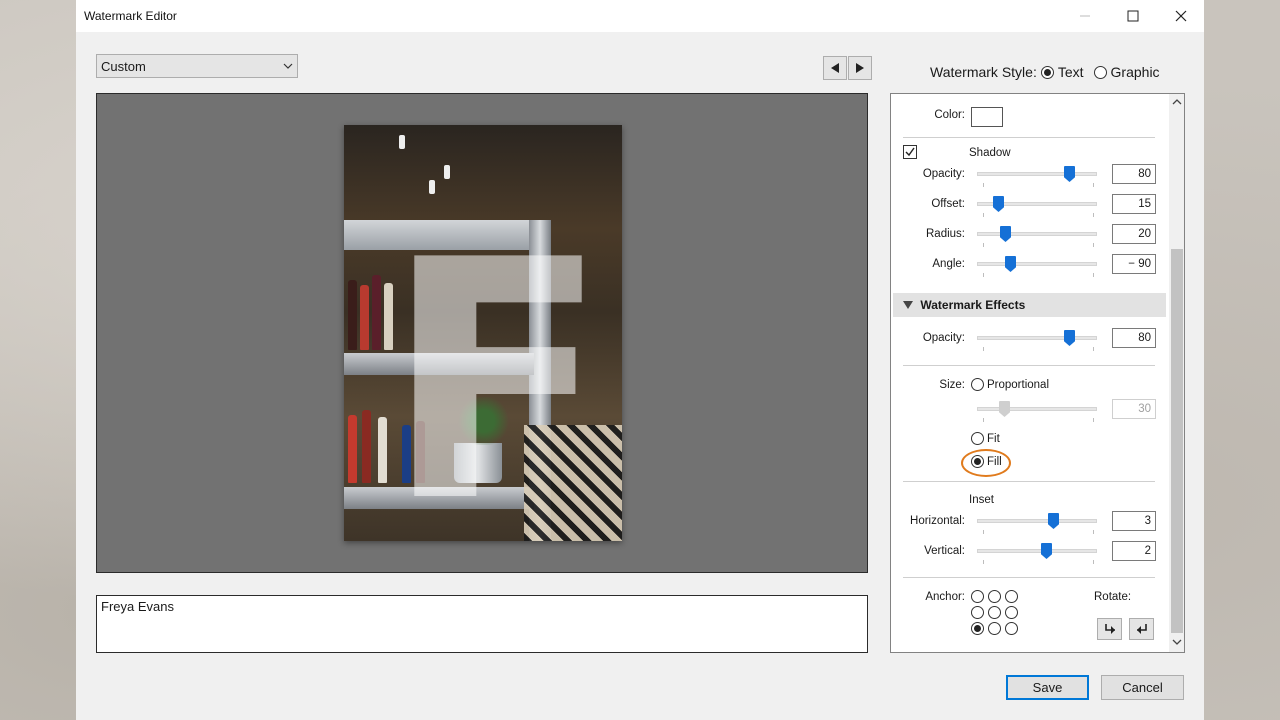  Describe the element at coordinates (1047, 687) in the screenshot. I see `save-button: Save` at that location.